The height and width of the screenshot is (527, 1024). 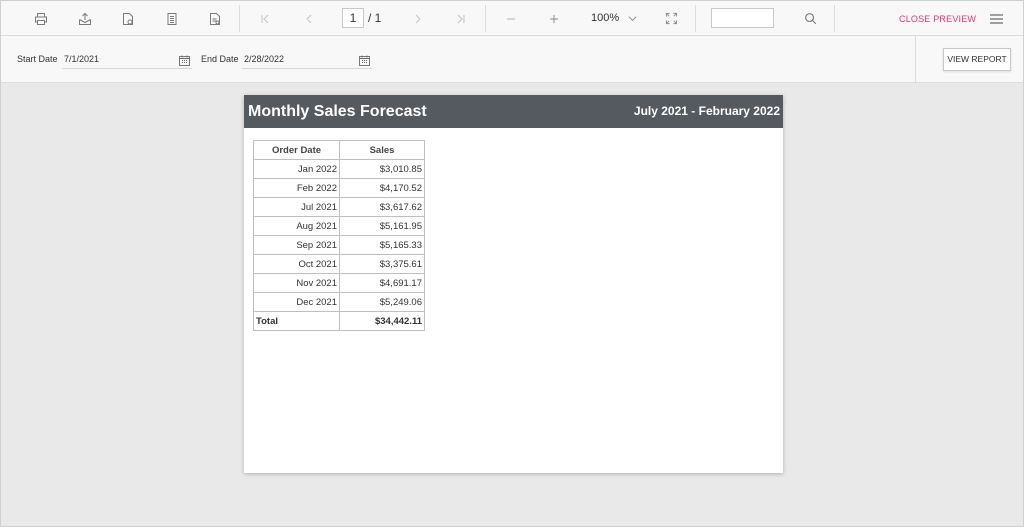 What do you see at coordinates (382, 302) in the screenshot?
I see `sales-cell: $5,249.06` at bounding box center [382, 302].